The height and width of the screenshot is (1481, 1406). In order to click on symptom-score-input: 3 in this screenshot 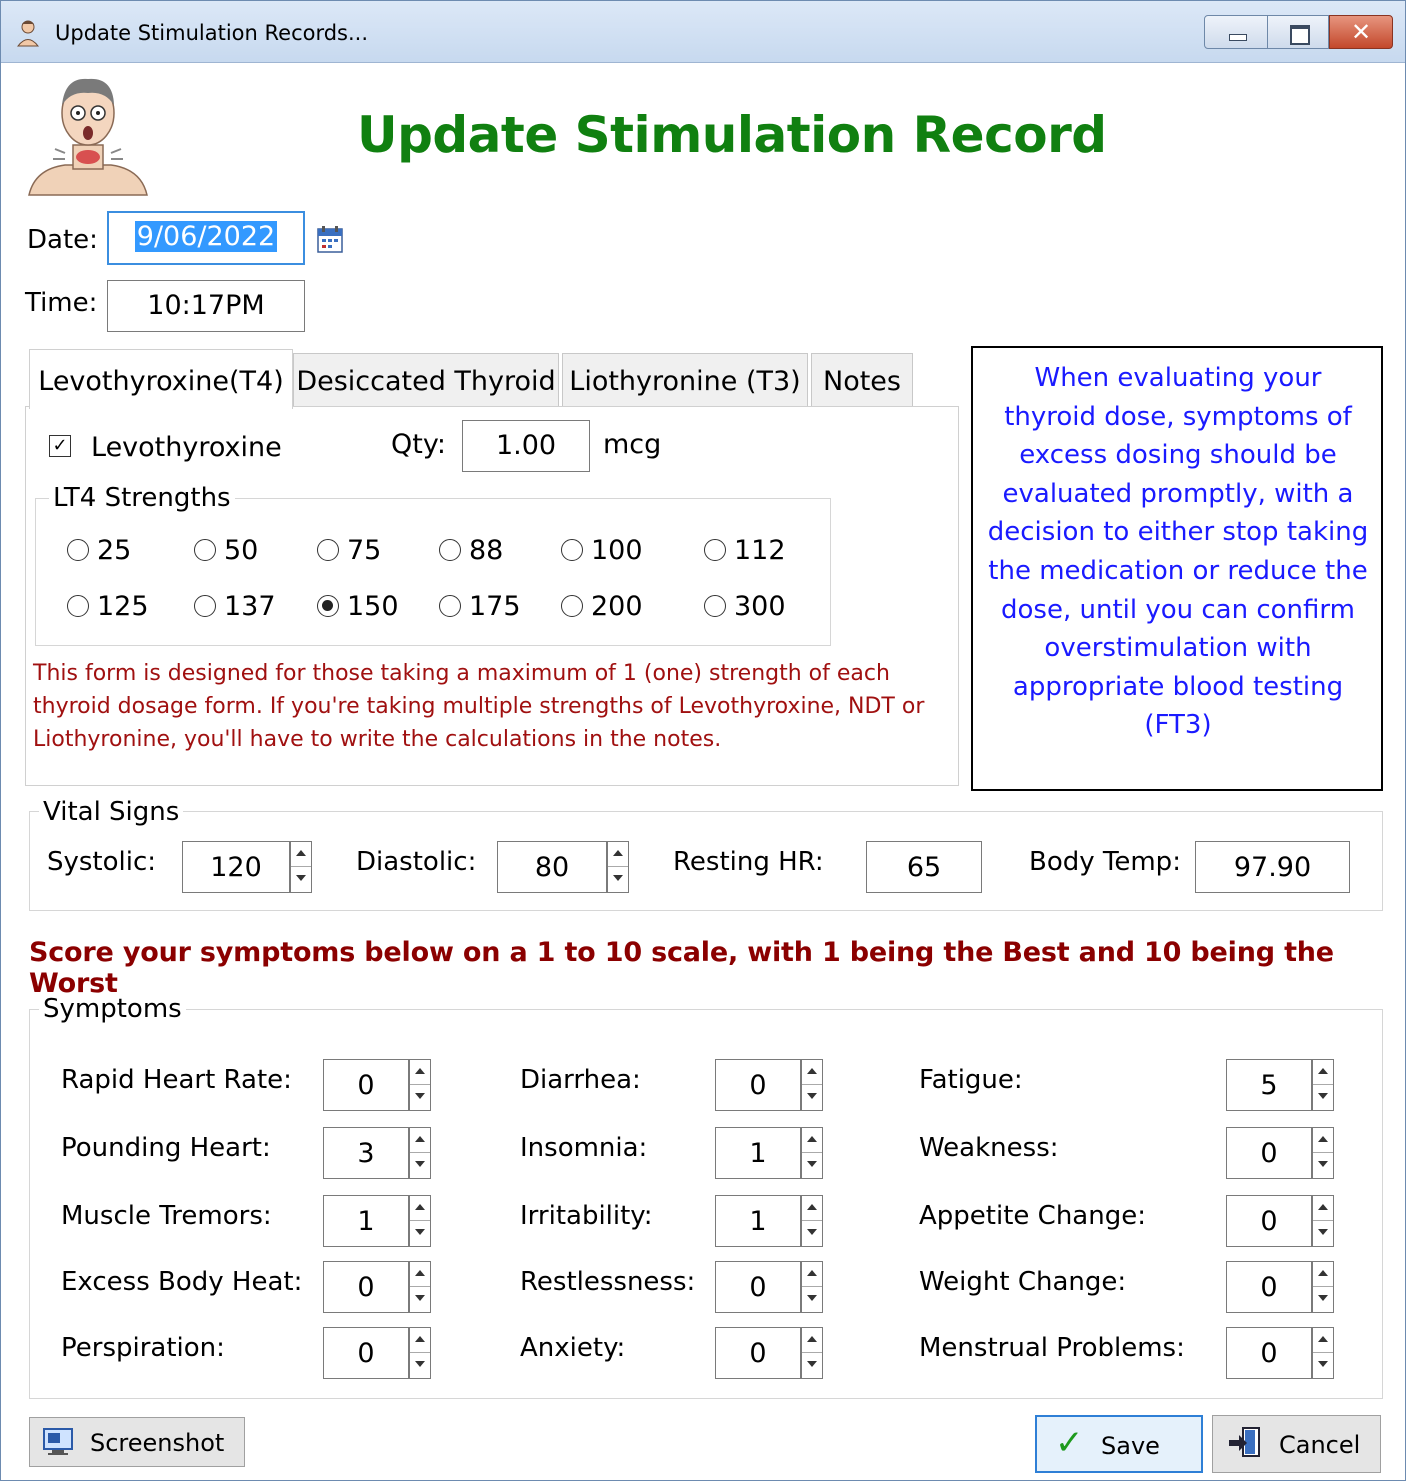, I will do `click(366, 1153)`.